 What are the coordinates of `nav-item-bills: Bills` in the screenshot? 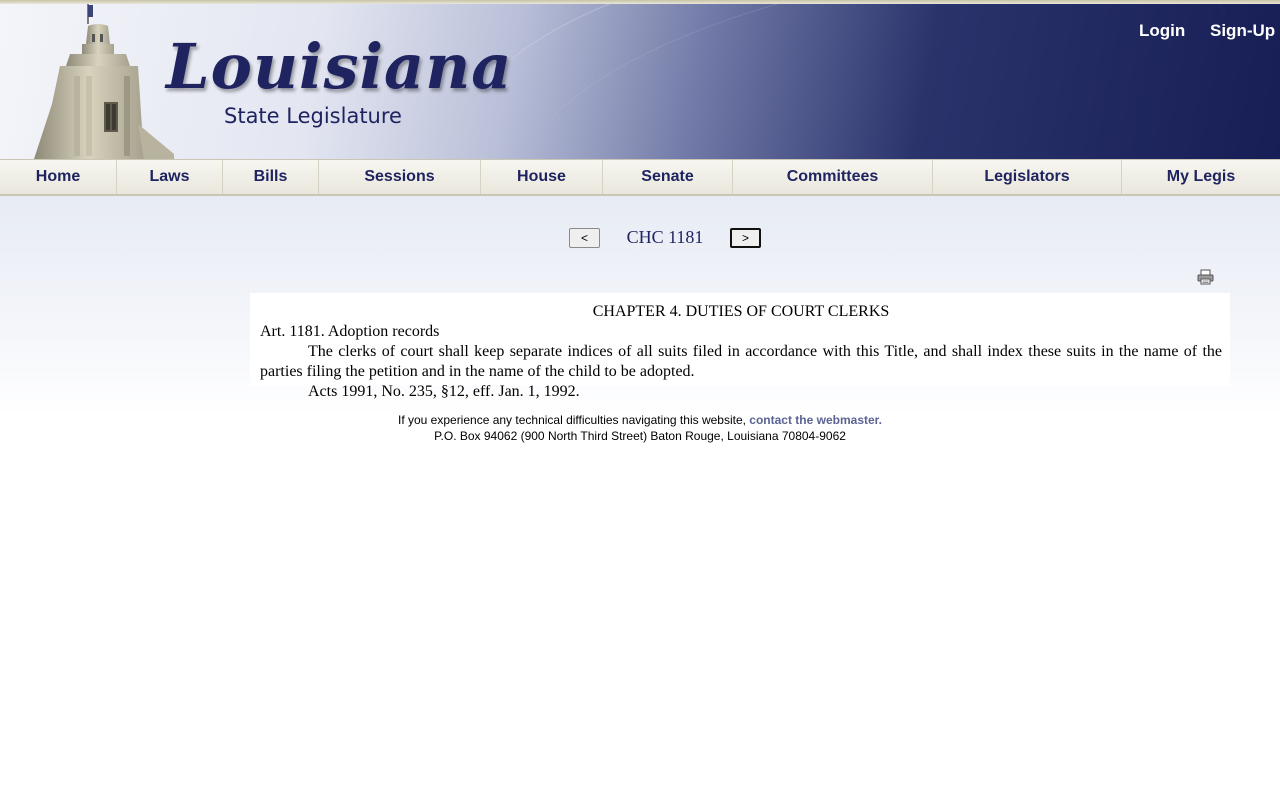 It's located at (271, 177).